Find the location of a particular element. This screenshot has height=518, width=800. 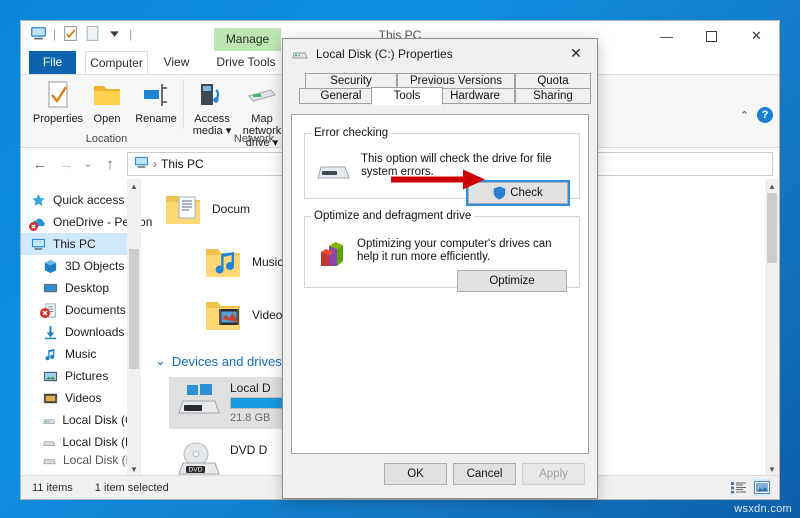

local-disk-icon is located at coordinates (300, 55).